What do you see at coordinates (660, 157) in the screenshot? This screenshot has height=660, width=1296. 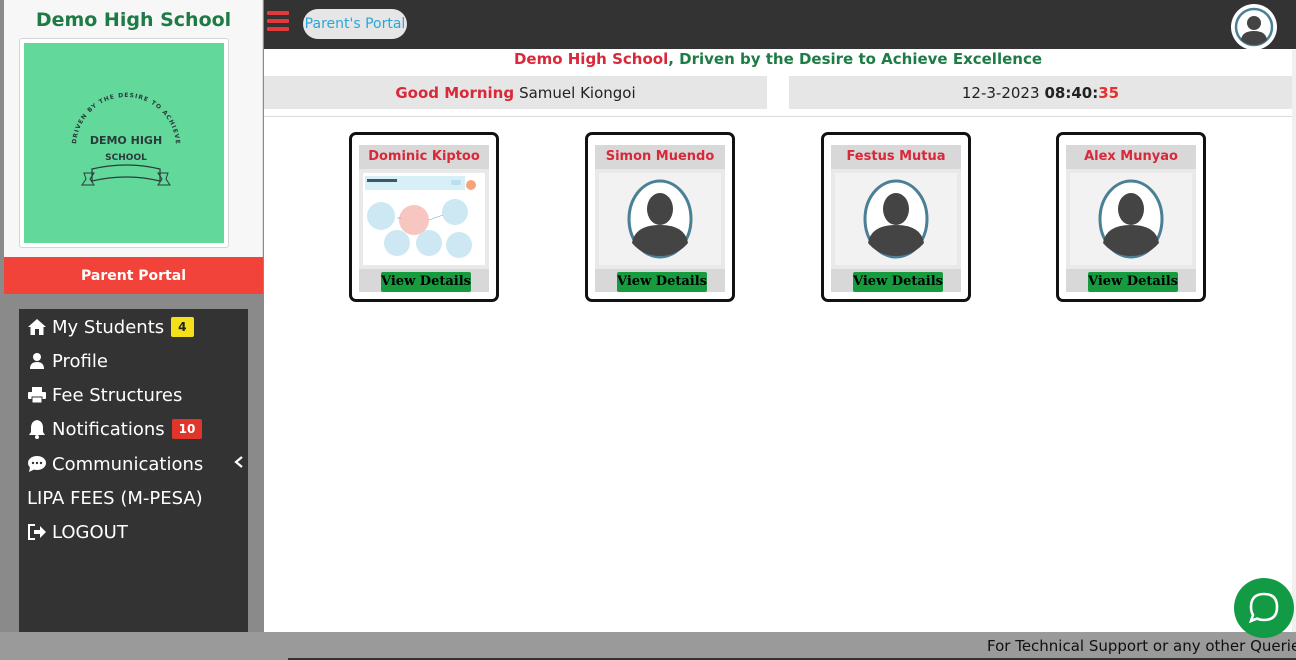 I see `student-name: Simon Muendo` at bounding box center [660, 157].